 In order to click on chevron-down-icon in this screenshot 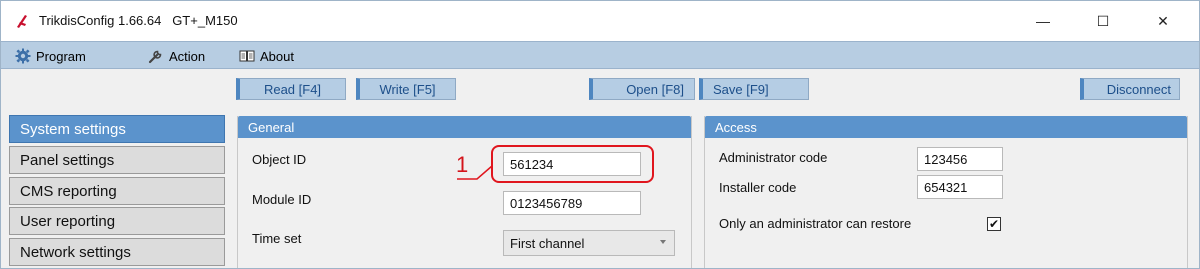, I will do `click(663, 242)`.